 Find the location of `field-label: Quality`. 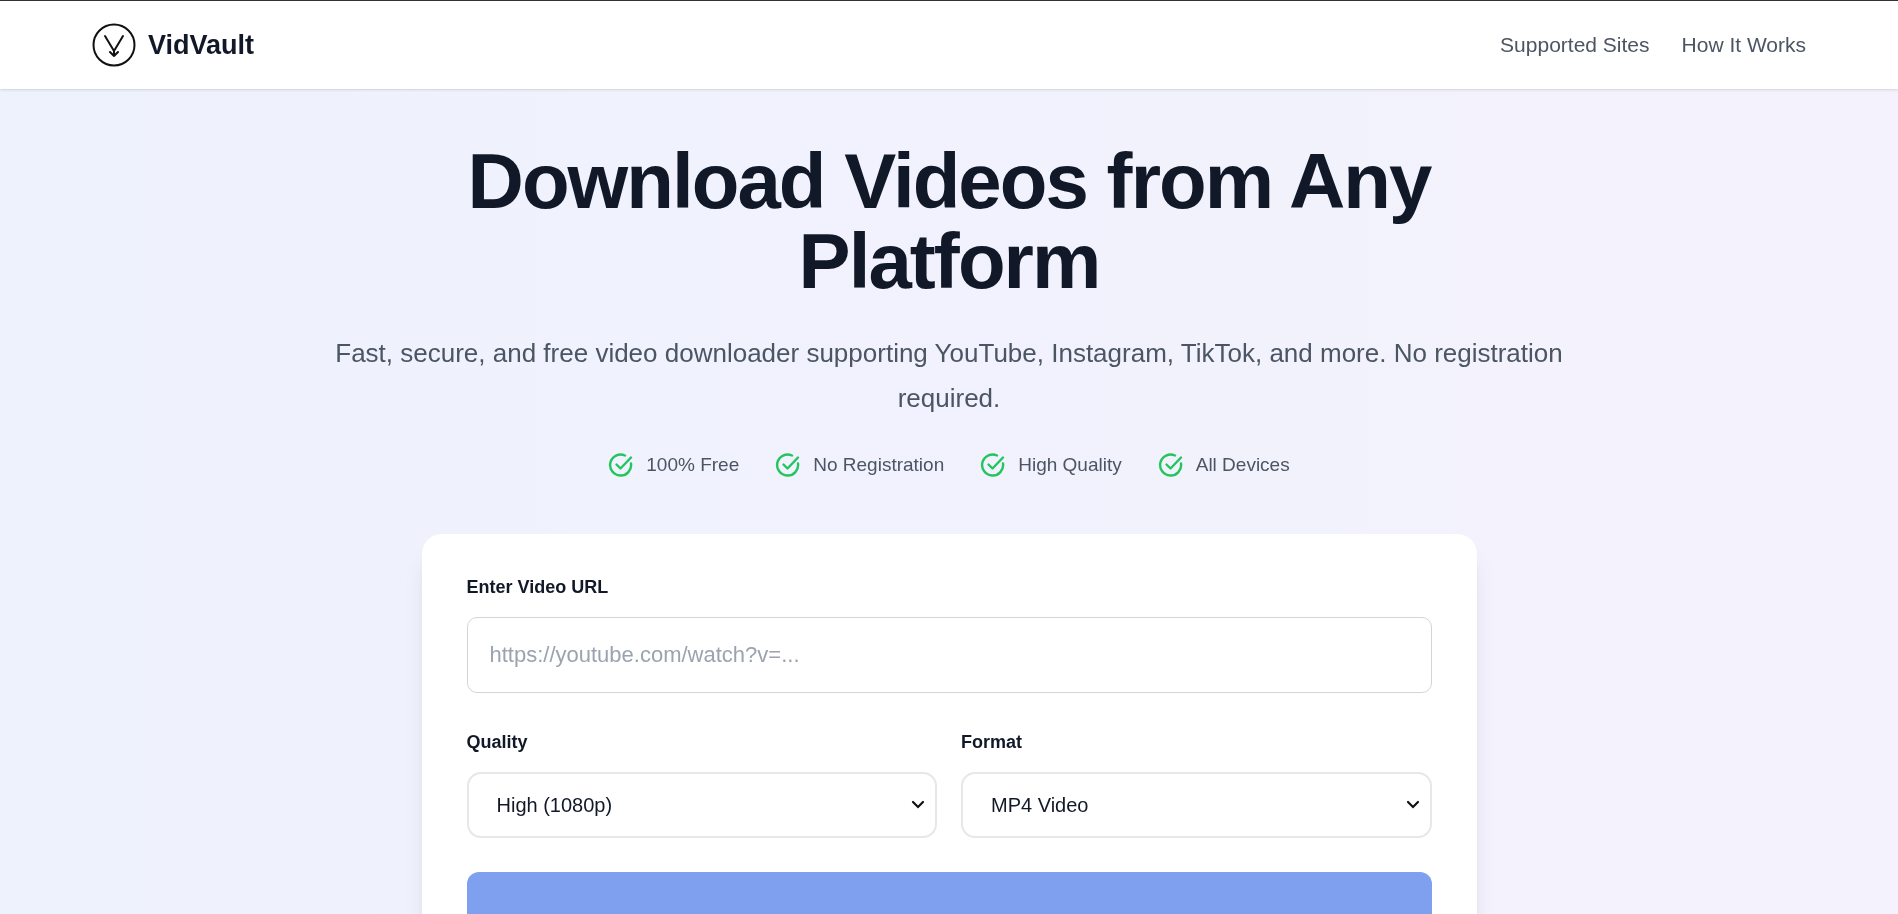

field-label: Quality is located at coordinates (497, 742).